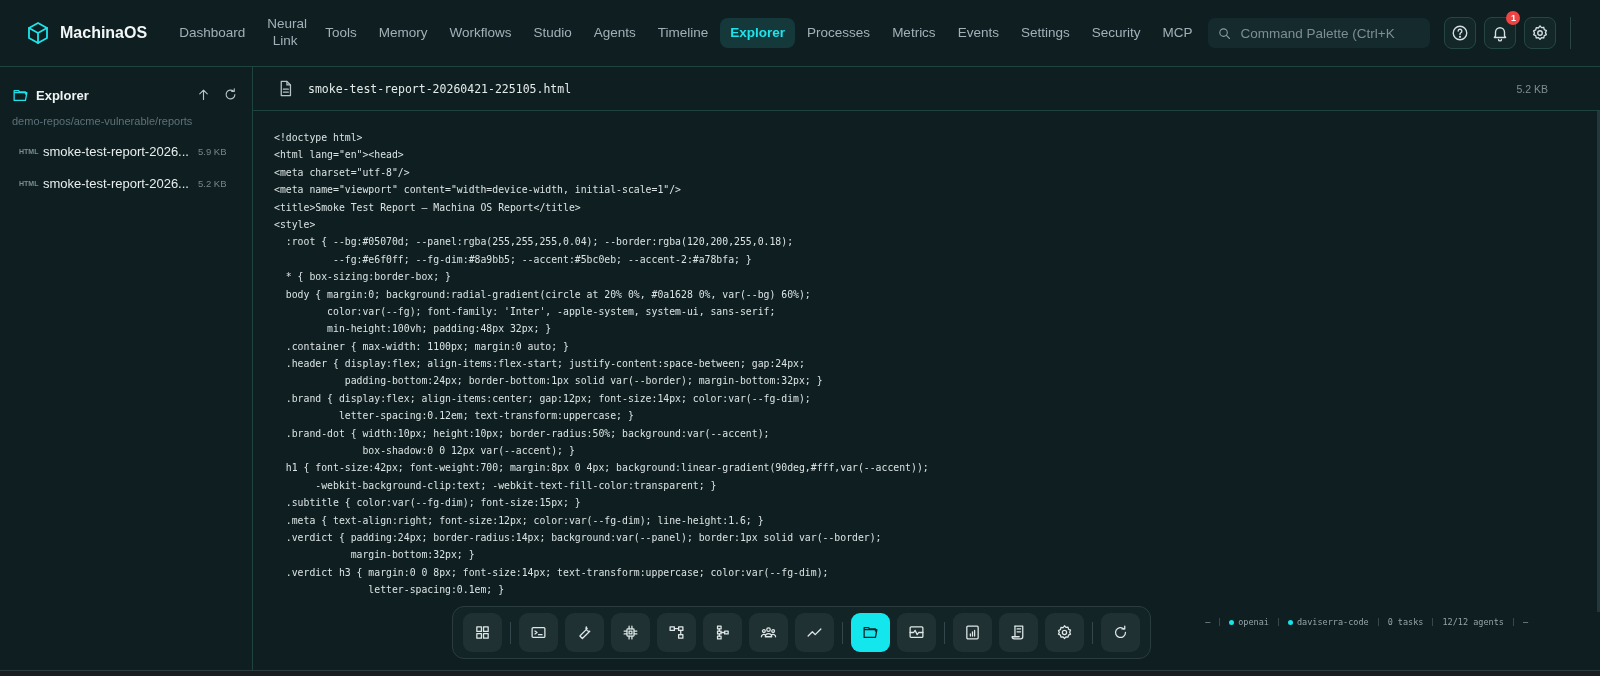 The width and height of the screenshot is (1600, 676). Describe the element at coordinates (539, 242) in the screenshot. I see `code-line: :root { --bg:#05070d; --panel:rgba(255,255,255,0.04); --border:rgba(120,200,255,0.18);` at that location.